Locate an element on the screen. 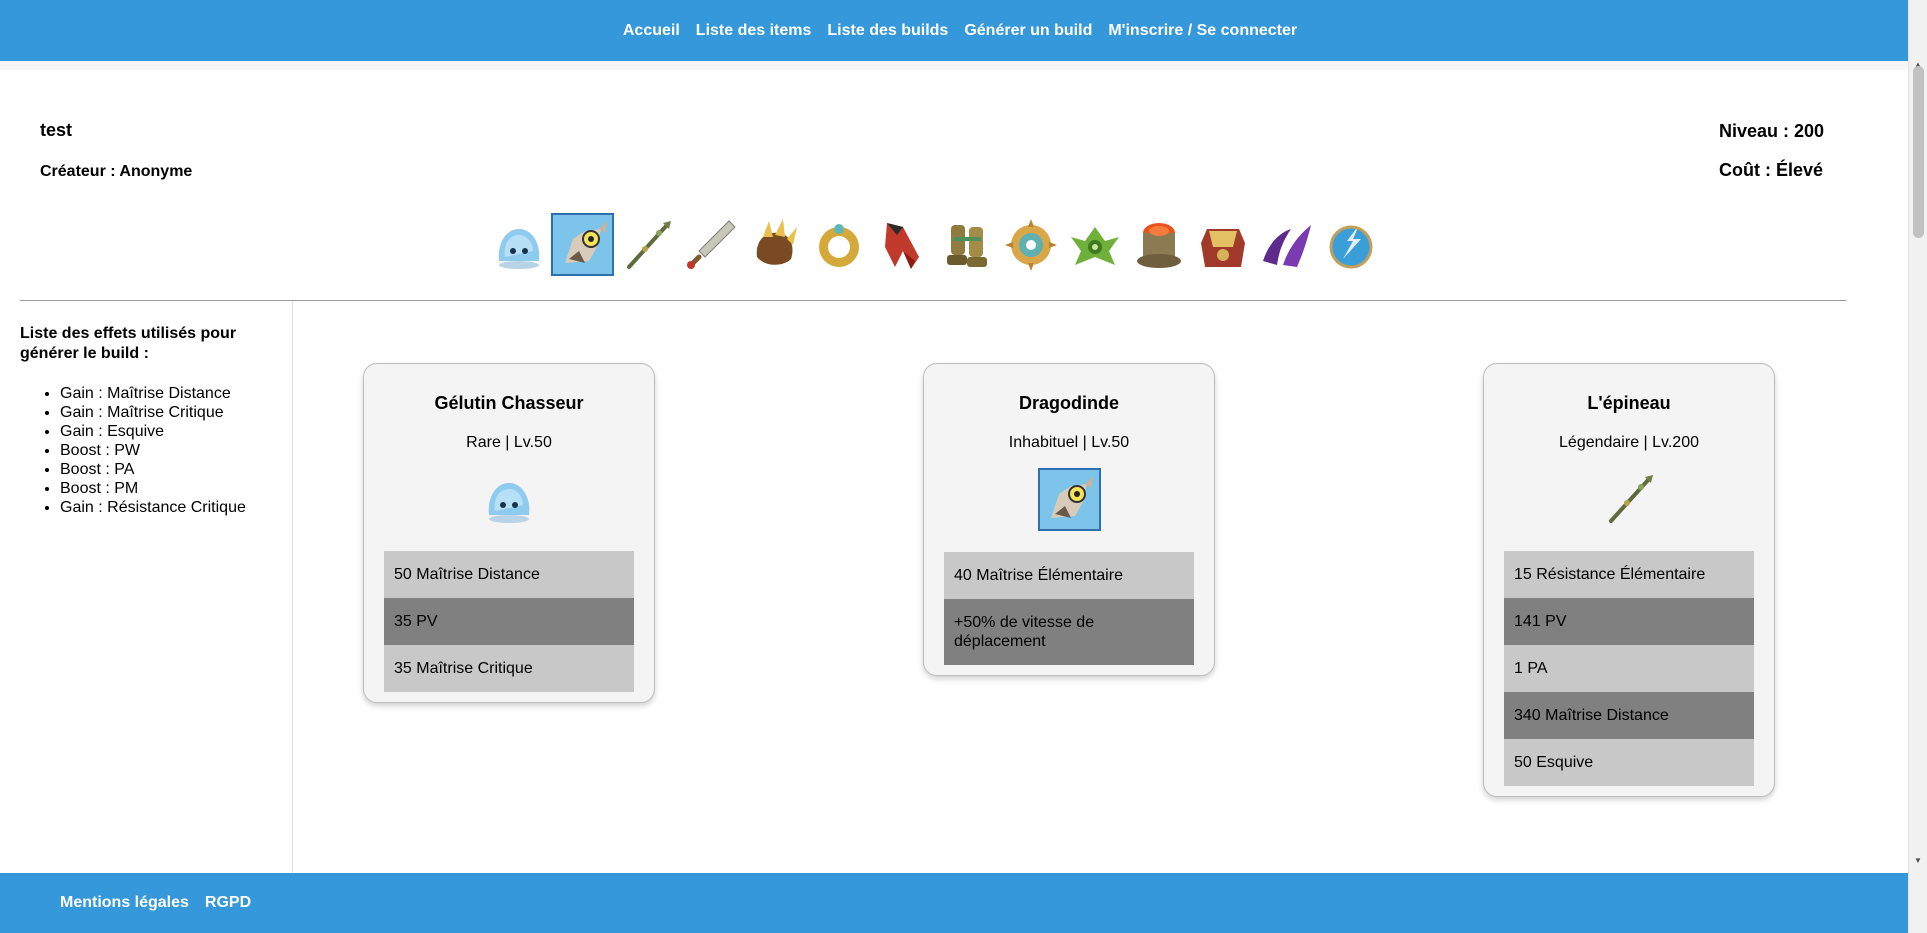 This screenshot has height=933, width=1927. stat-row: +50% de vitesse de déplacement is located at coordinates (1069, 632).